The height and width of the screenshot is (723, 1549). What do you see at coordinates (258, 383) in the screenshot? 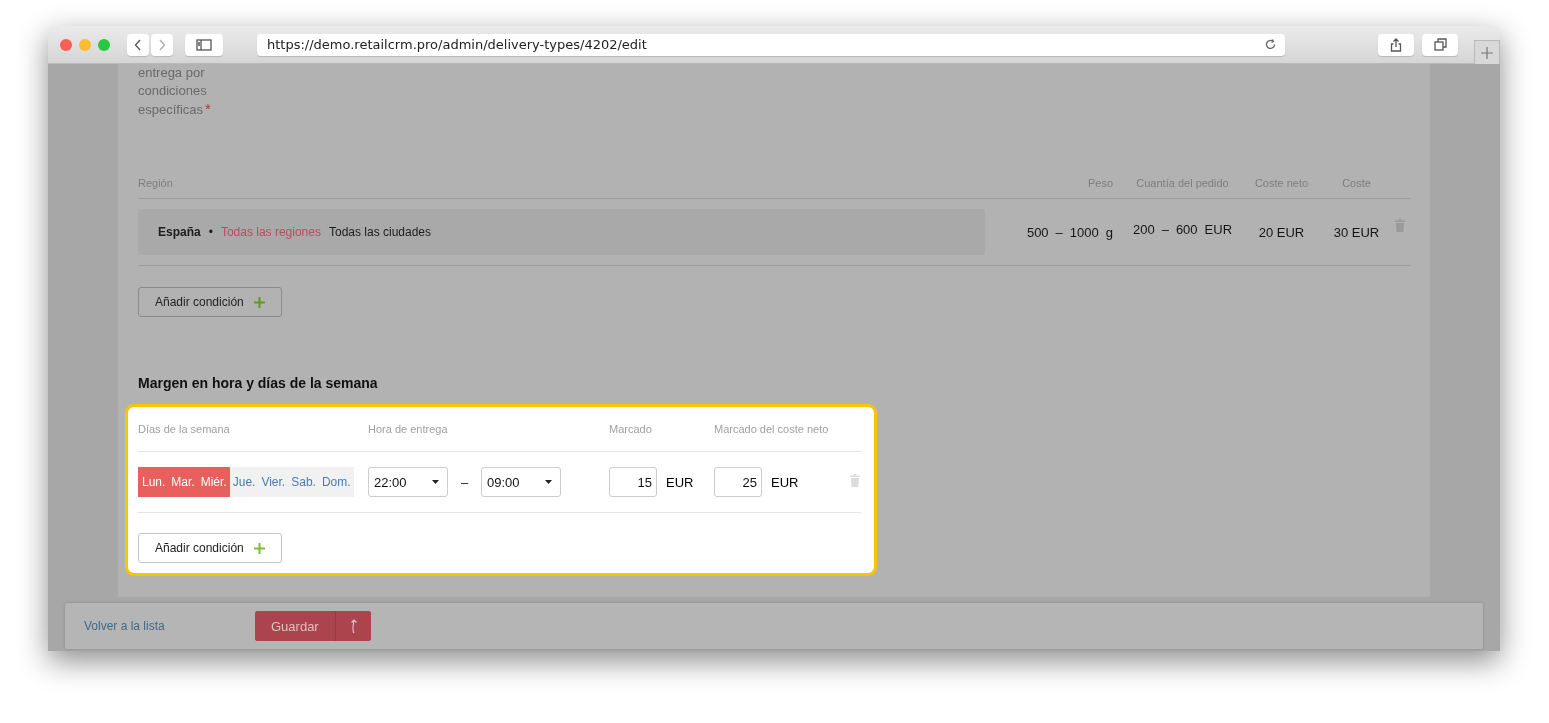
I see `section-title: Margen en hora y días de la semana` at bounding box center [258, 383].